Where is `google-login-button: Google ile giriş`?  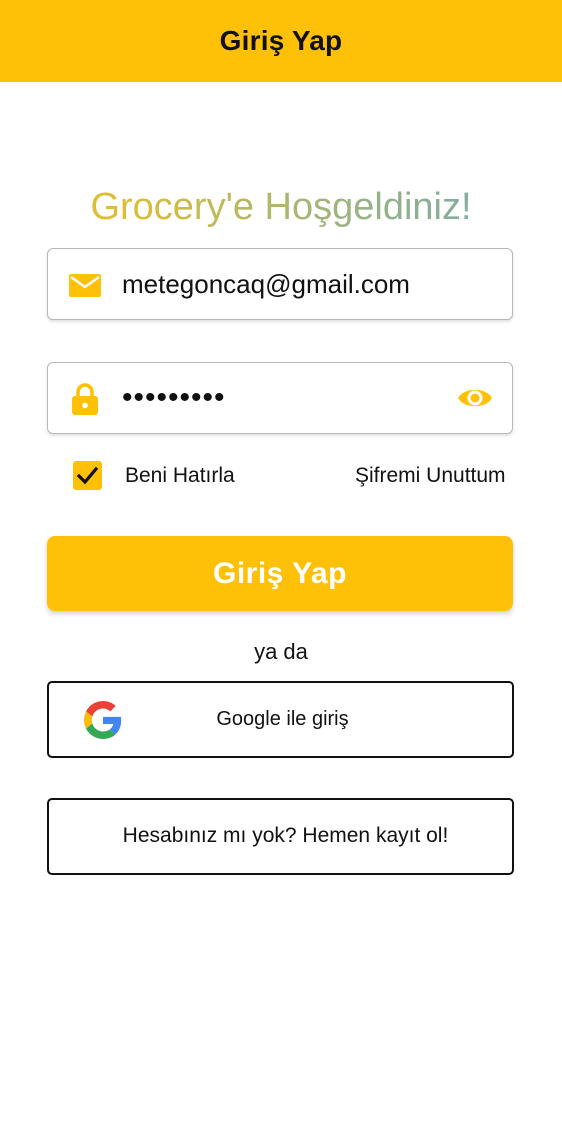
google-login-button: Google ile giriş is located at coordinates (280, 719).